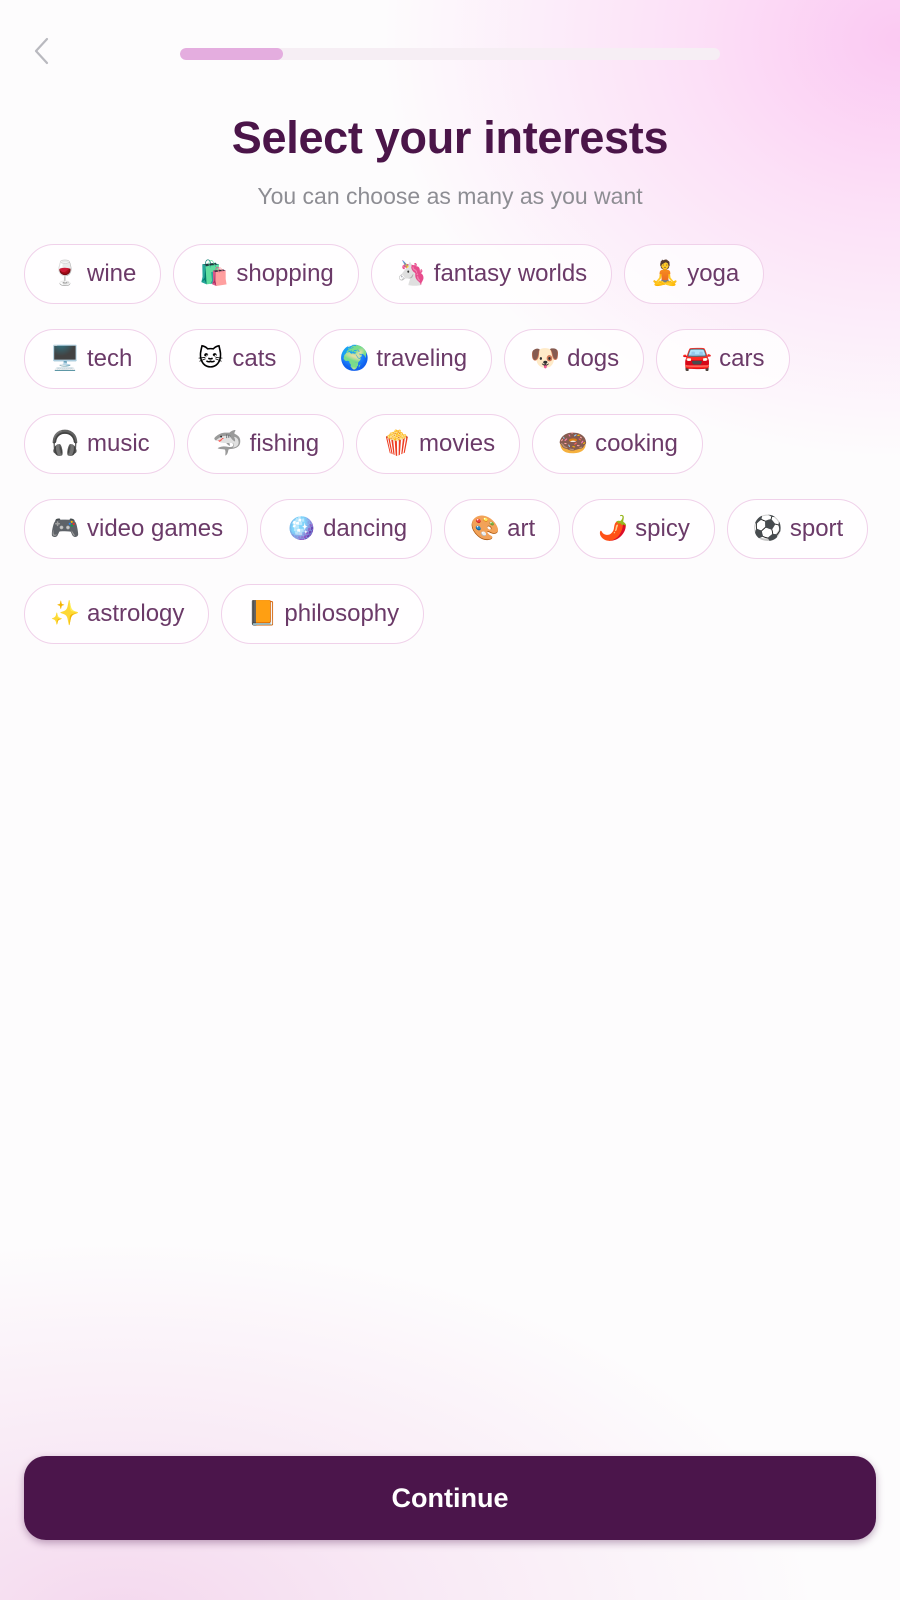  Describe the element at coordinates (767, 528) in the screenshot. I see `interest-emoji-icon: ⚽` at that location.